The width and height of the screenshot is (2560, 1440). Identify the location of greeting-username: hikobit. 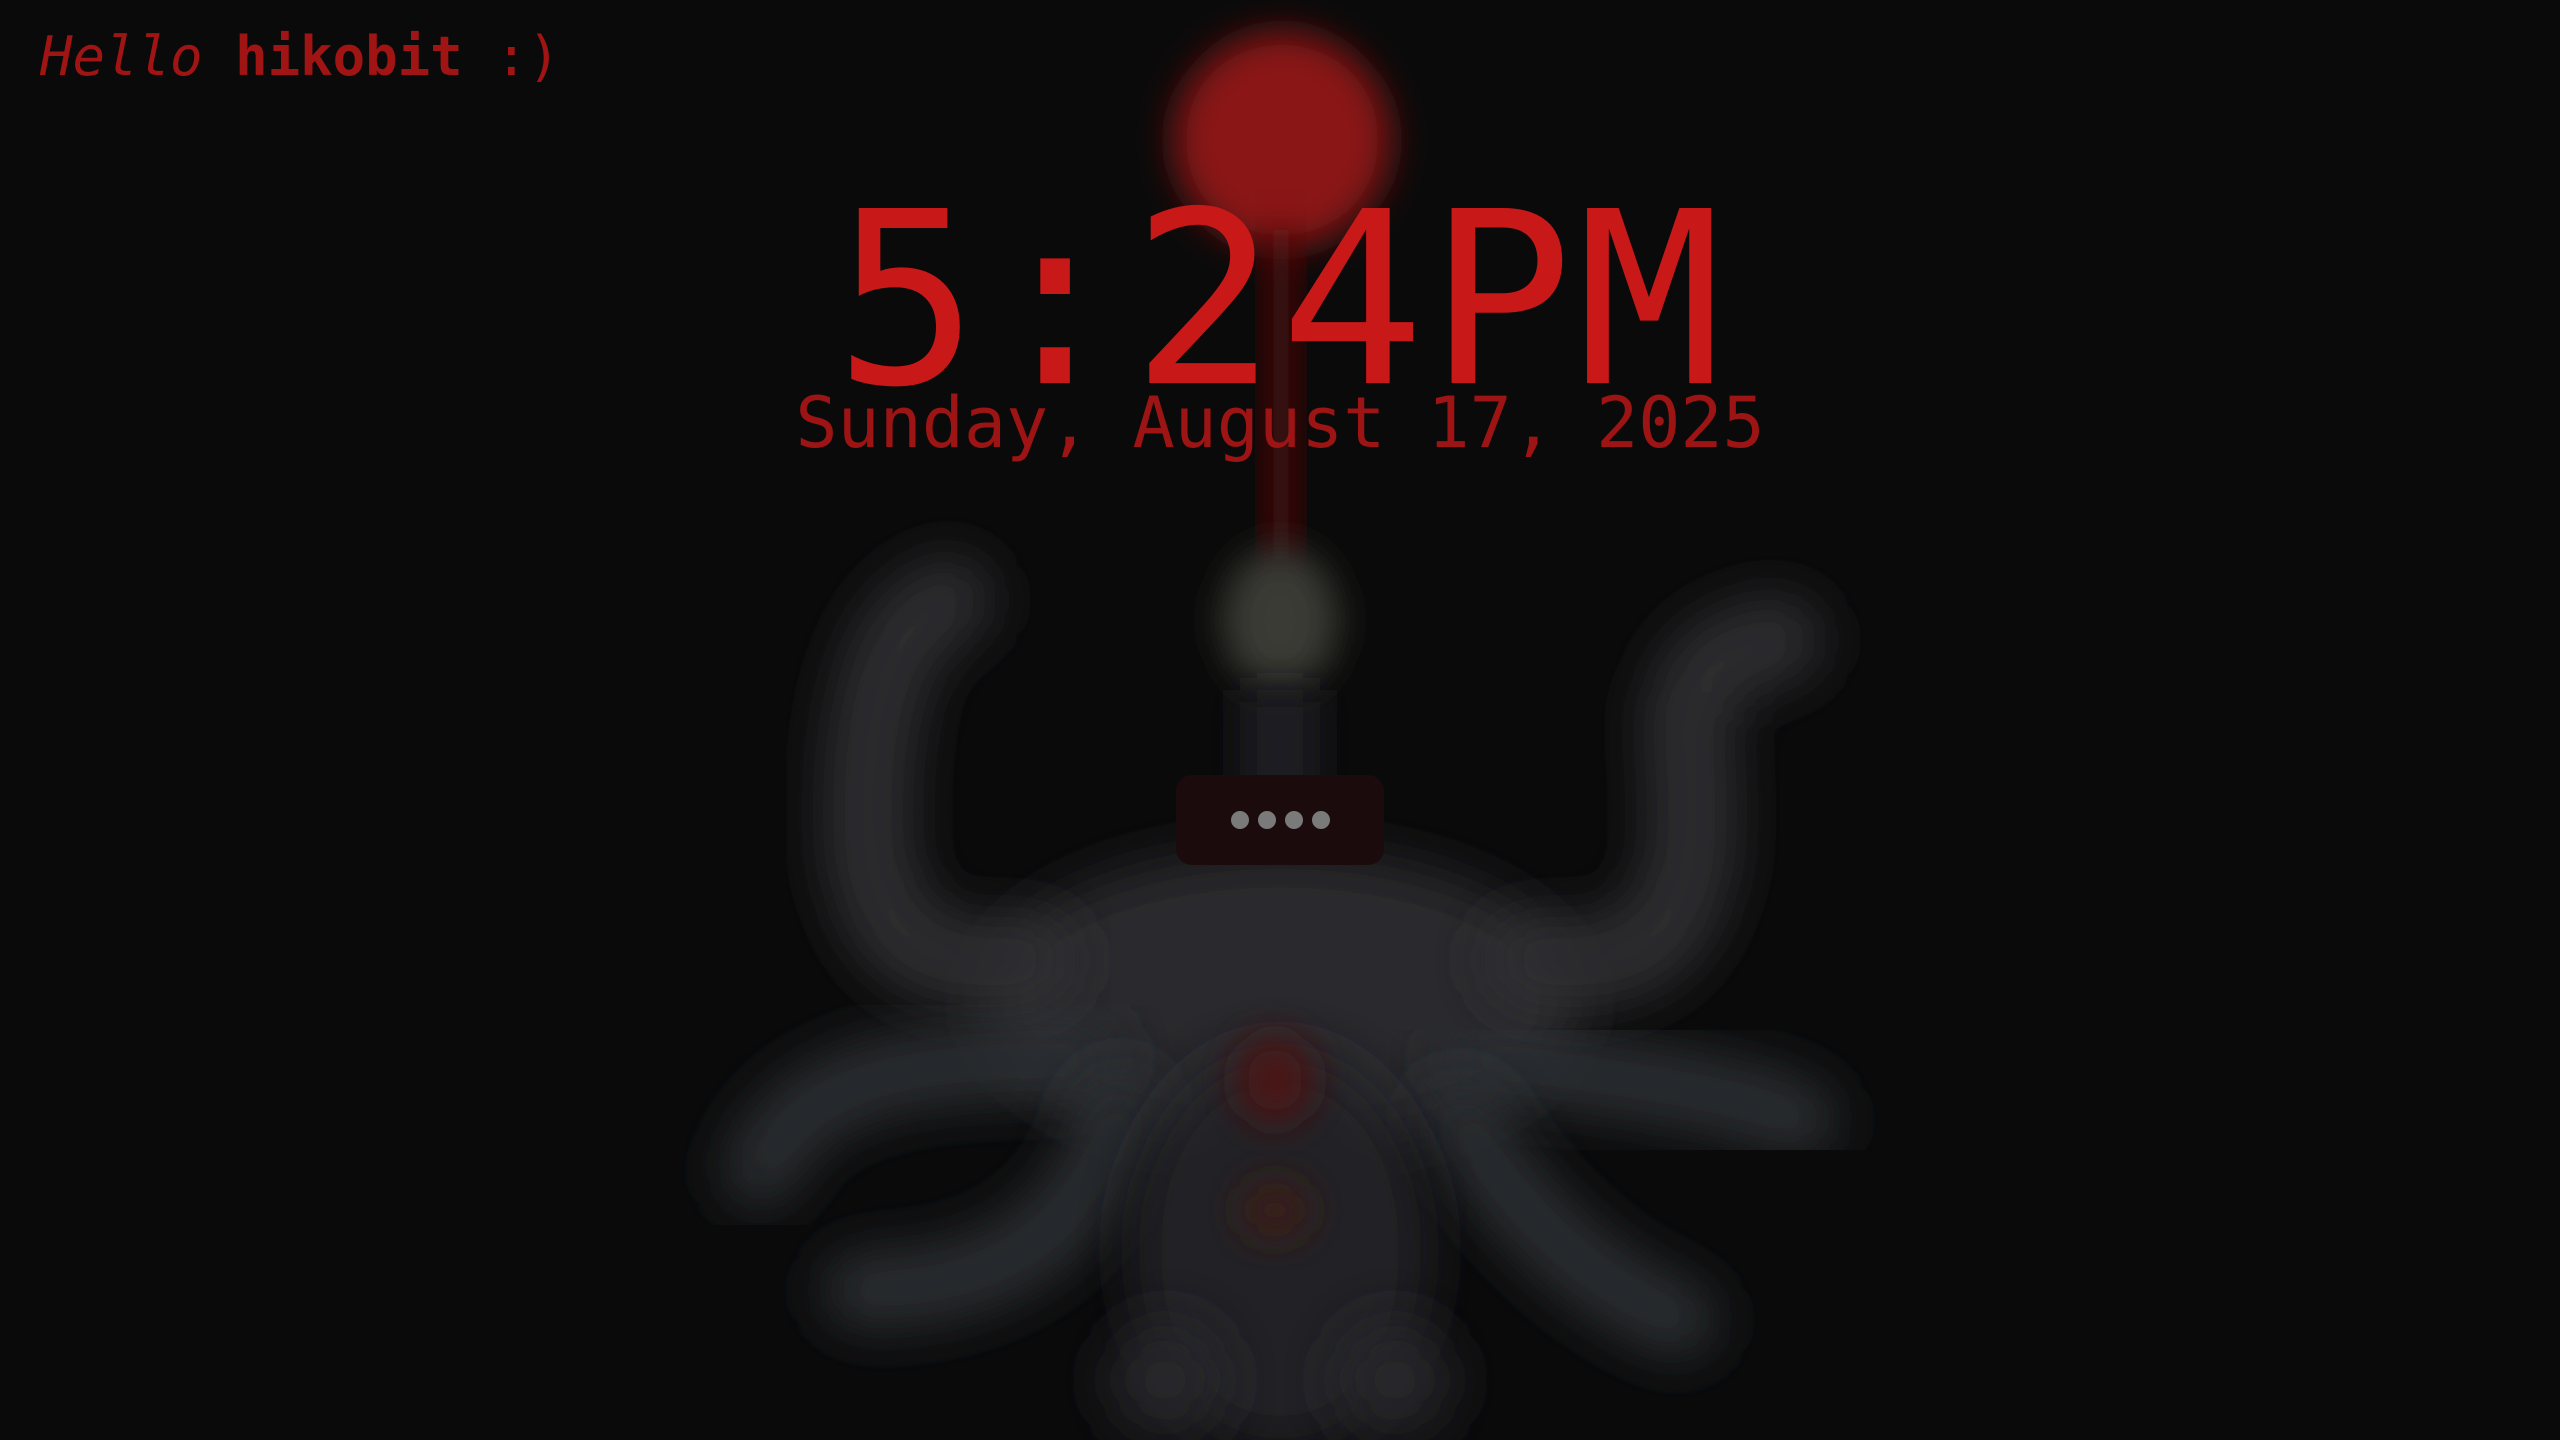
(349, 56).